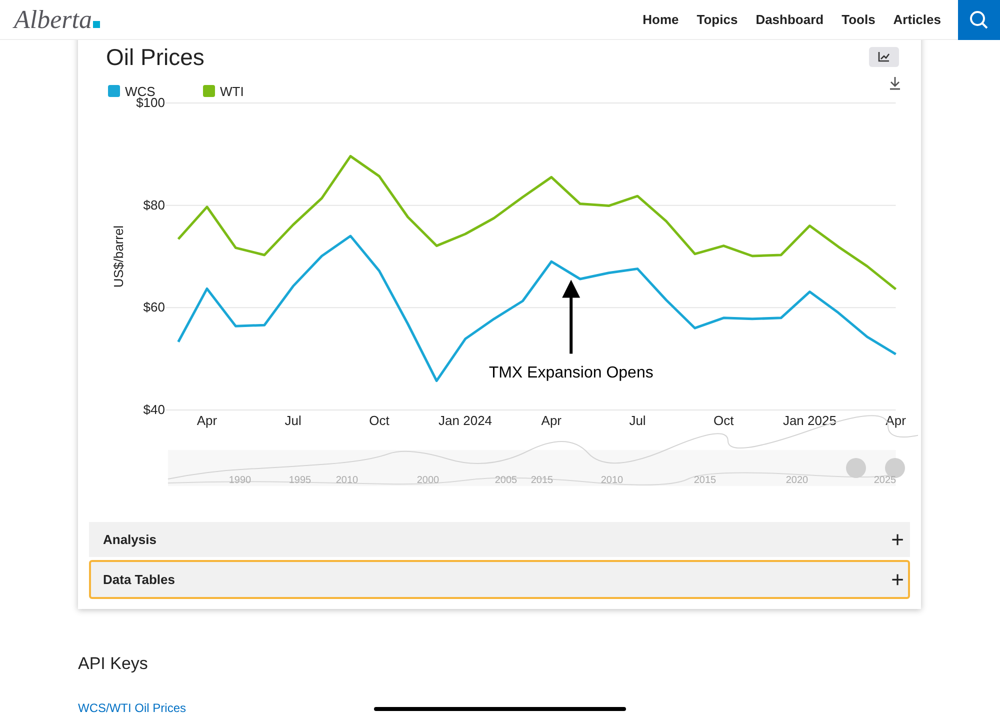  Describe the element at coordinates (660, 20) in the screenshot. I see `nav-link: Home` at that location.